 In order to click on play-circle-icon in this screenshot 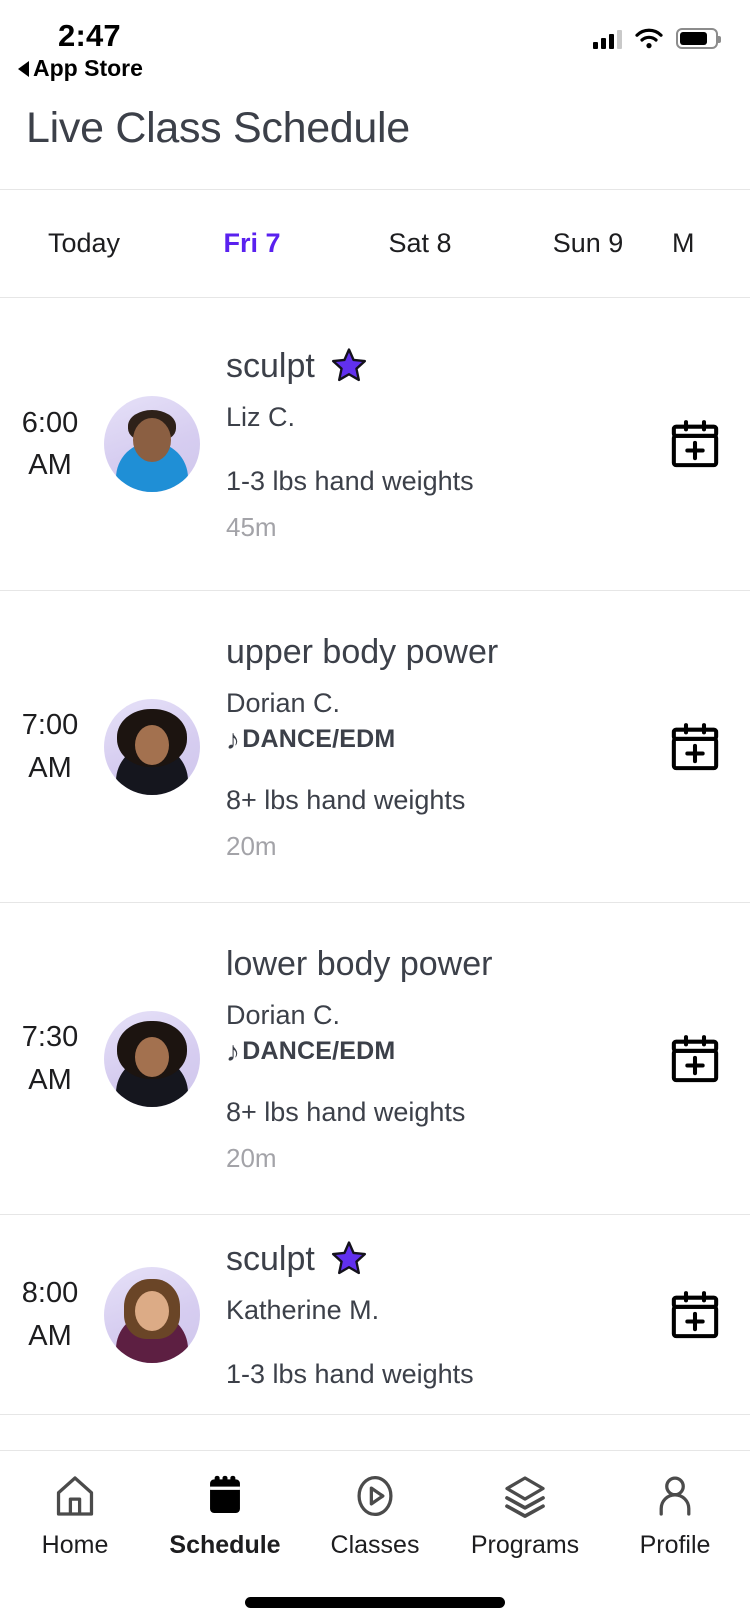, I will do `click(375, 1496)`.